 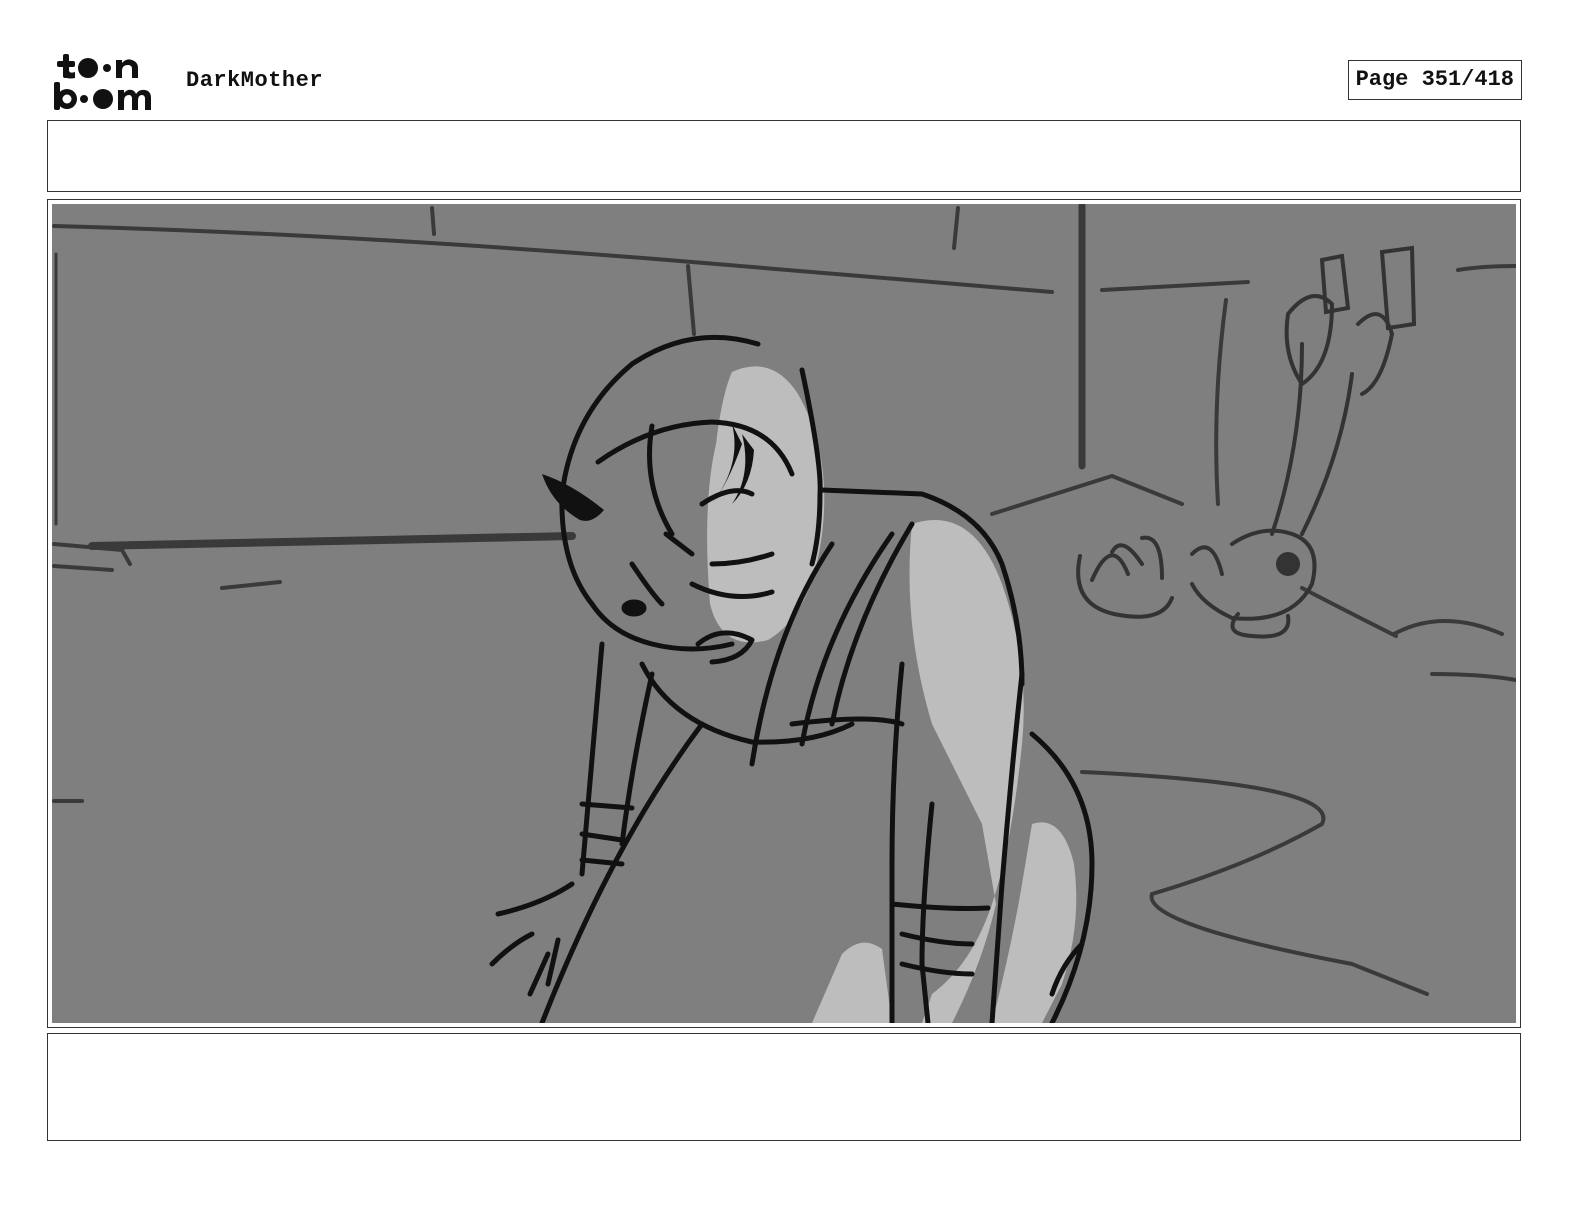 I want to click on page-number-badge: Page 351/418, so click(x=1434, y=80).